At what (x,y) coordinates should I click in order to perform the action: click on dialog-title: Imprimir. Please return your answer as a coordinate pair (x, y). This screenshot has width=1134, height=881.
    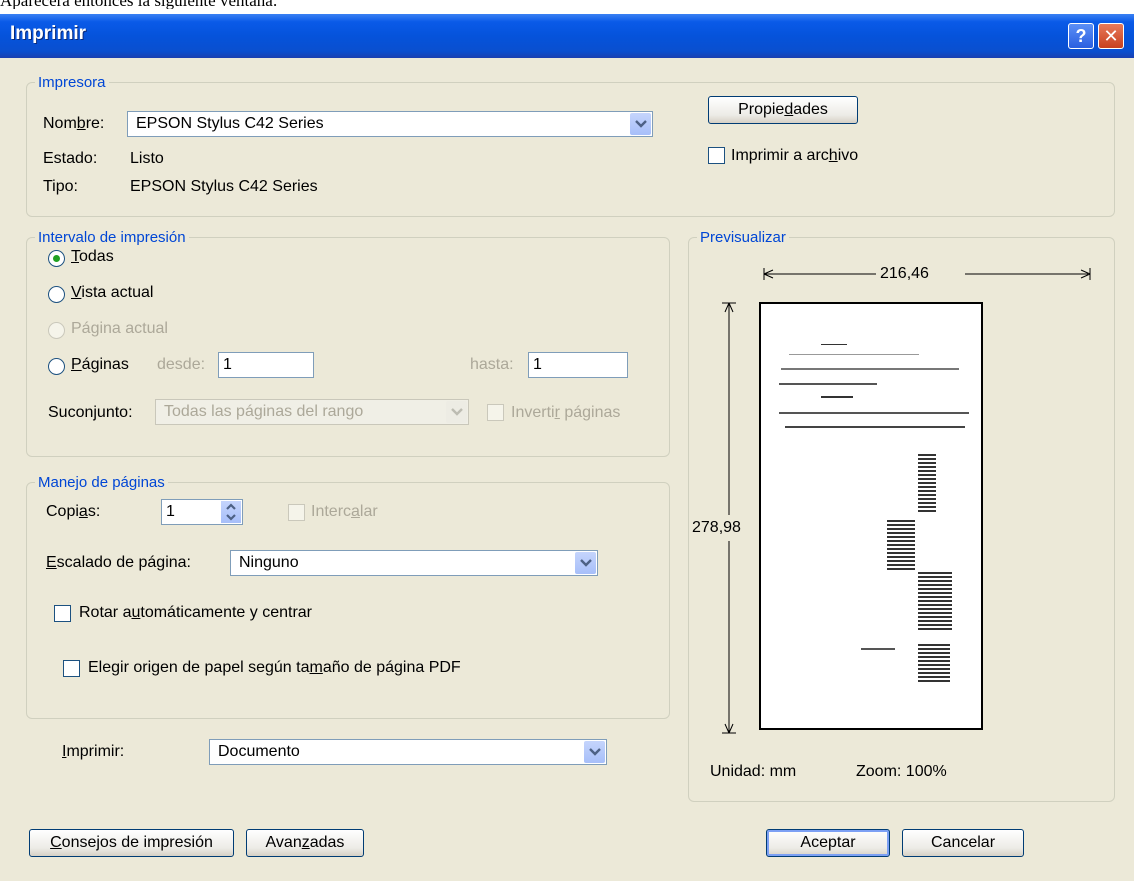
    Looking at the image, I should click on (48, 33).